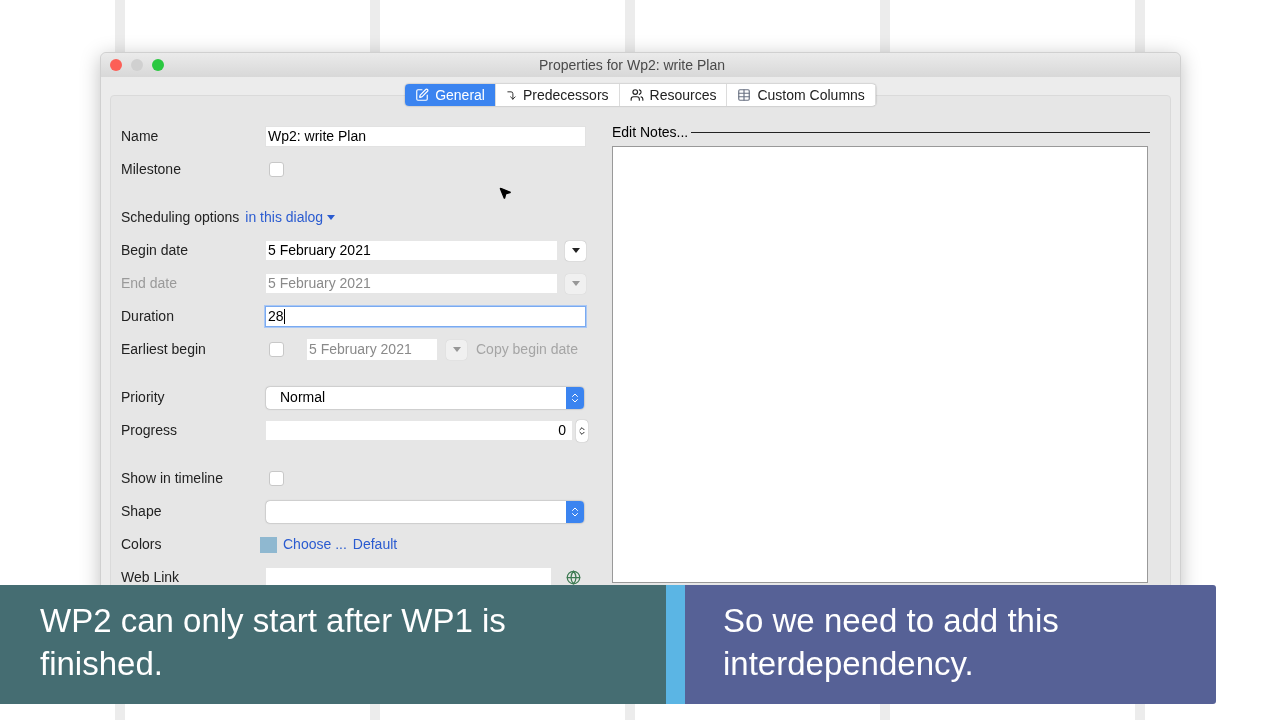 This screenshot has width=1280, height=720. What do you see at coordinates (511, 95) in the screenshot?
I see `arrow-icon` at bounding box center [511, 95].